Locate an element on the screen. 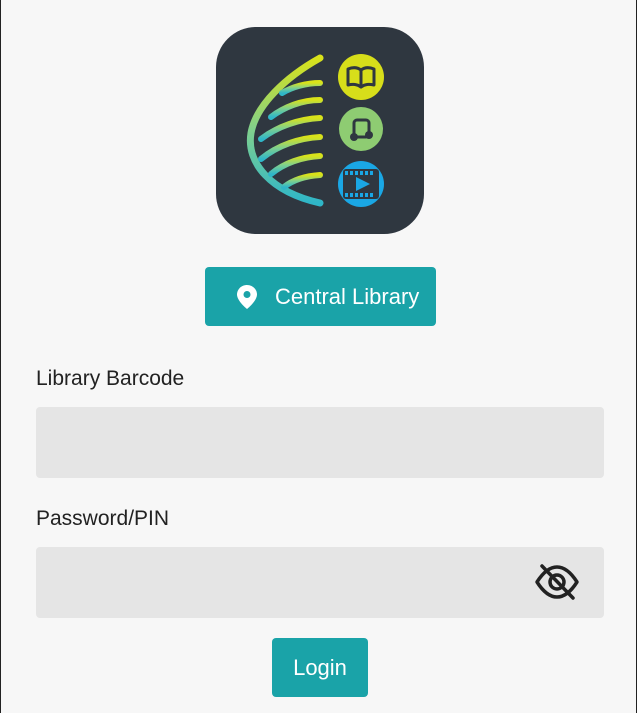 The height and width of the screenshot is (713, 637). app-logo is located at coordinates (320, 130).